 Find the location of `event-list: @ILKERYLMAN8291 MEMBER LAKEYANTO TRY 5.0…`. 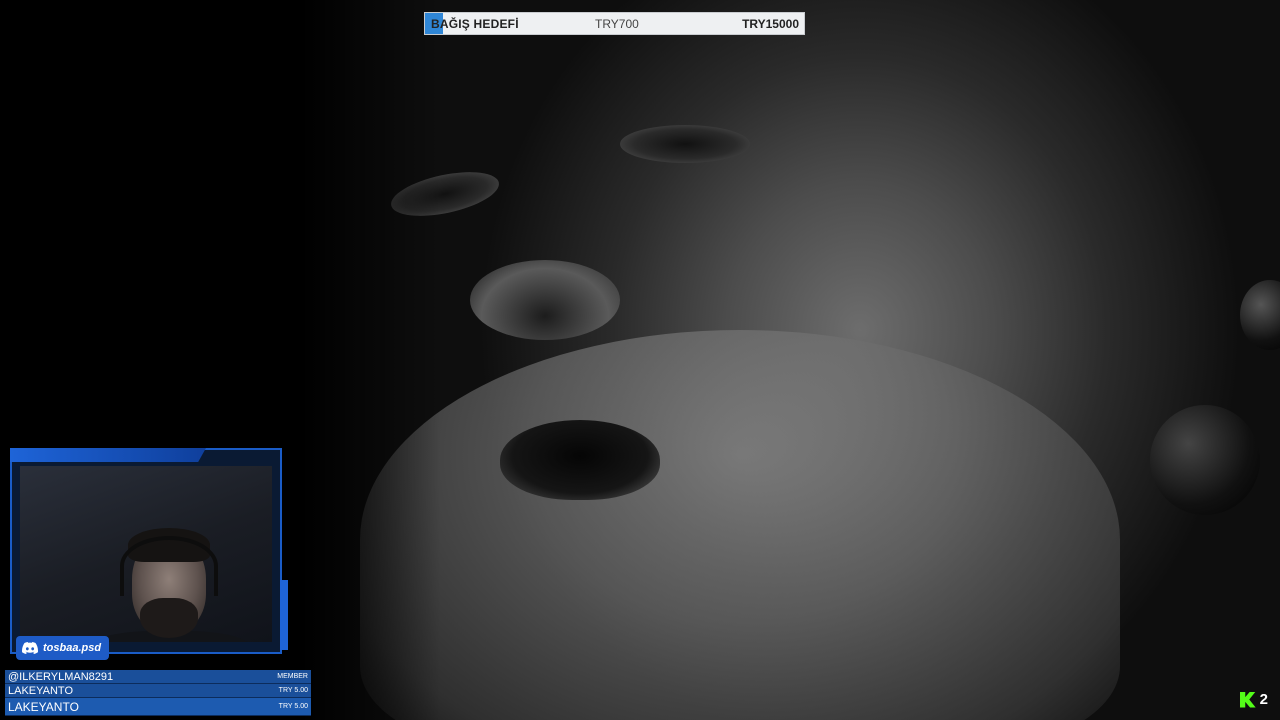

event-list: @ILKERYLMAN8291 MEMBER LAKEYANTO TRY 5.0… is located at coordinates (158, 693).